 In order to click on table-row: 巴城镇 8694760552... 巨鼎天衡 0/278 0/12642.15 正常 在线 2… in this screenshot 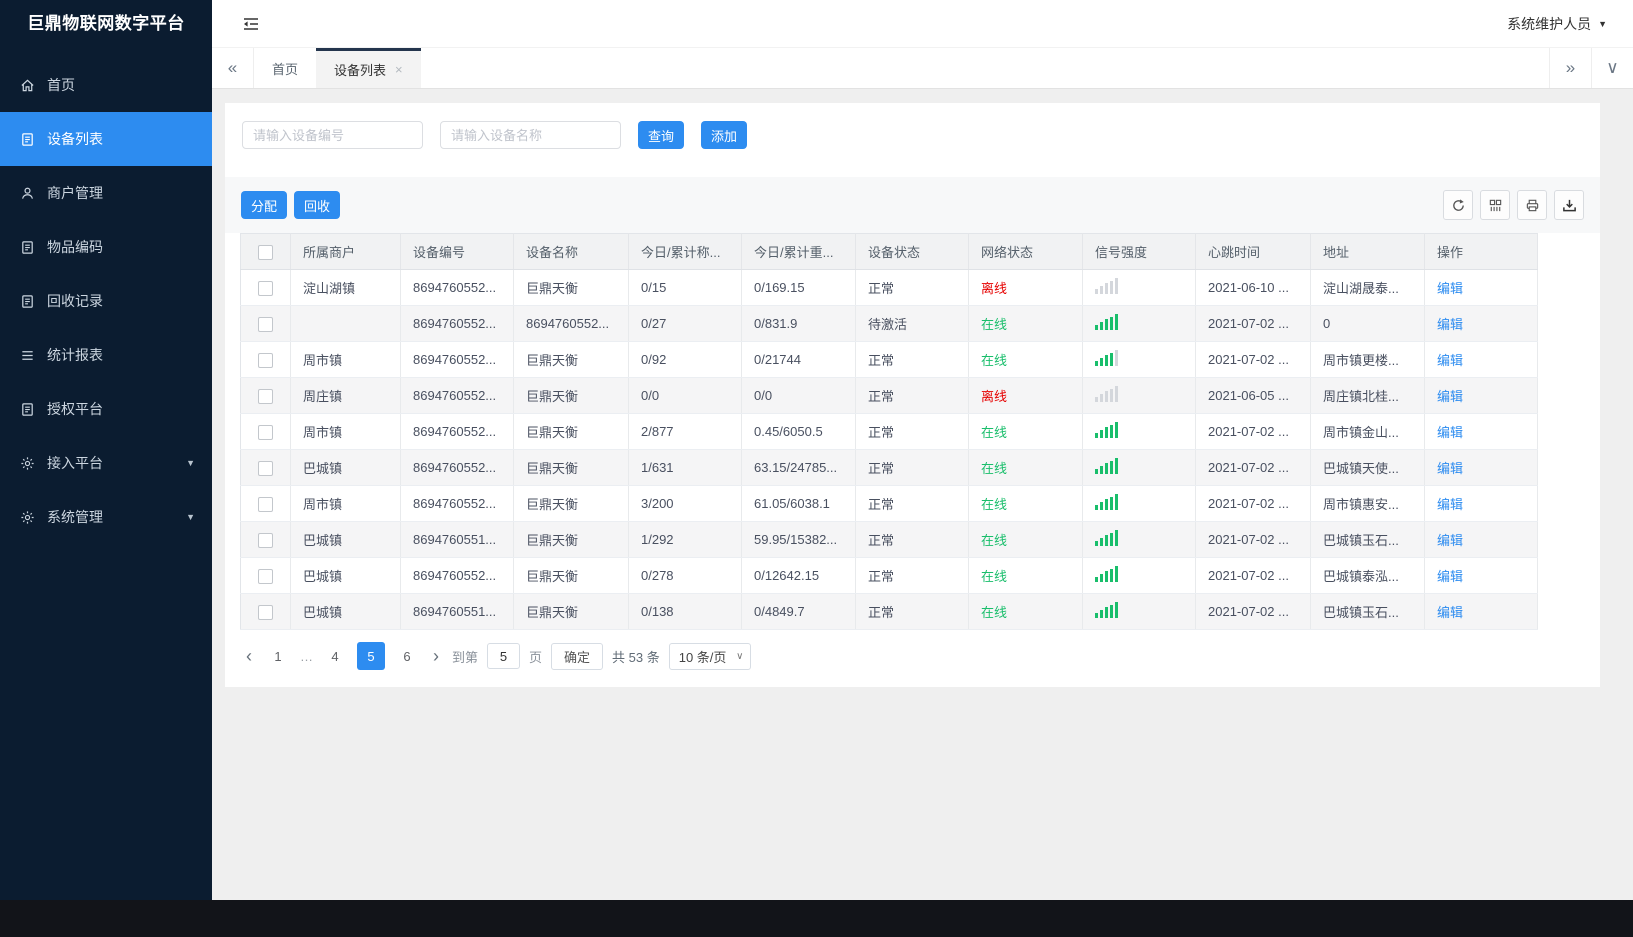, I will do `click(889, 575)`.